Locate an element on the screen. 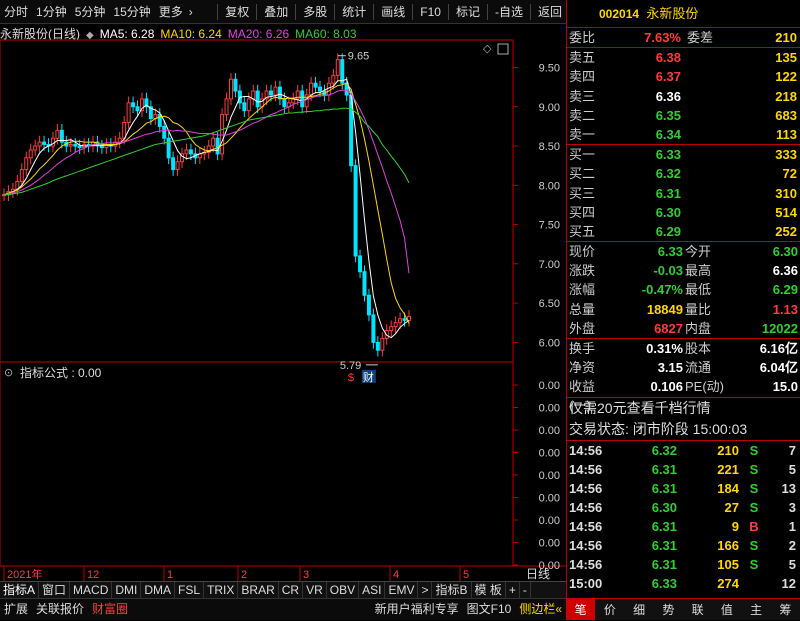 This screenshot has width=800, height=621. footer-tab-1: 价 is located at coordinates (609, 609).